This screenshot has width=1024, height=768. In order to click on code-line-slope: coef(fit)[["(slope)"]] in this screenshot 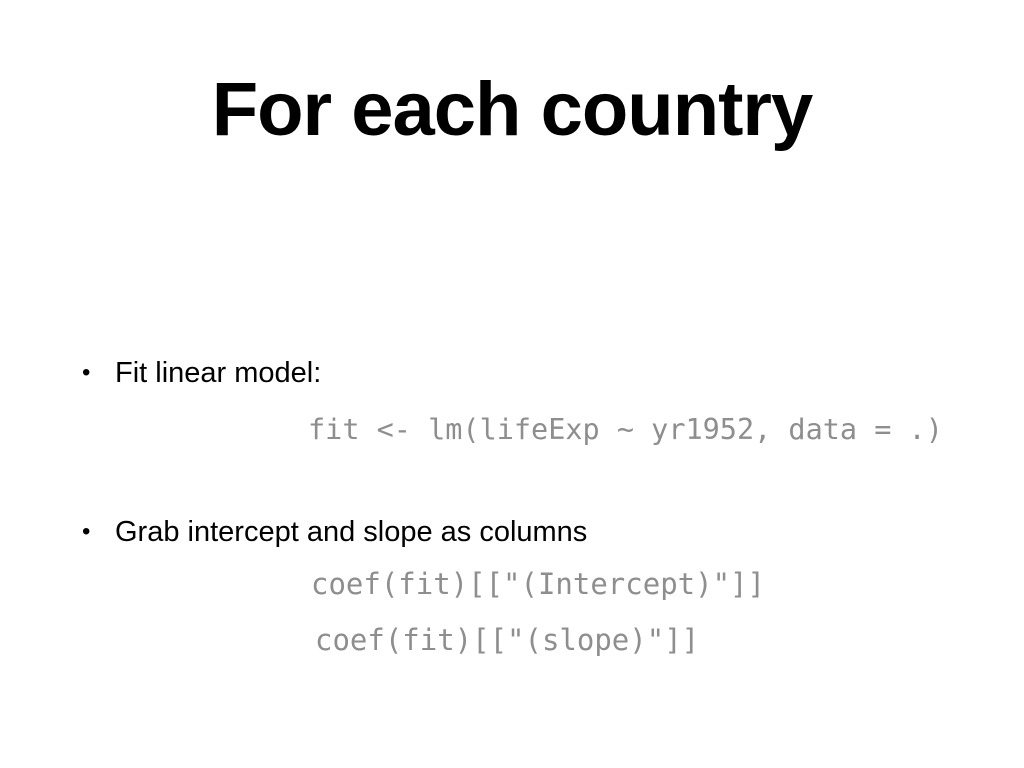, I will do `click(507, 640)`.